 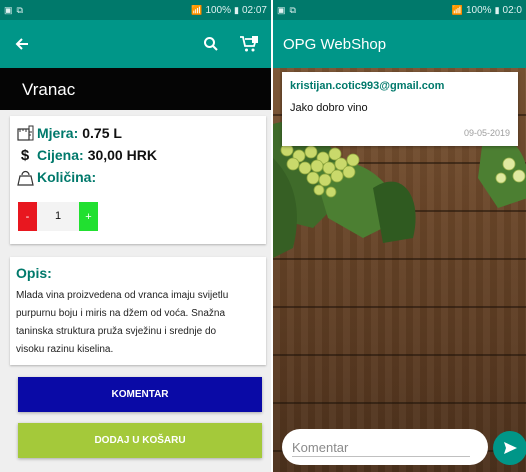 What do you see at coordinates (138, 133) in the screenshot?
I see `measure-row: Mjera: 0.75 L` at bounding box center [138, 133].